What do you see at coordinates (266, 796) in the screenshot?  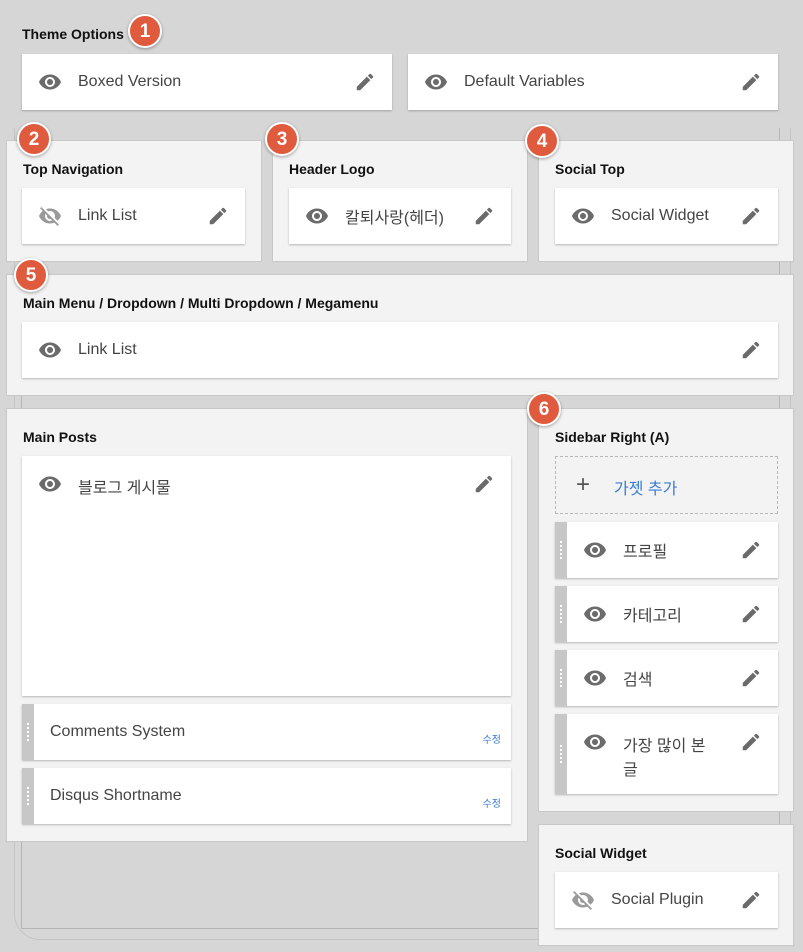 I see `disqus-shortname-widget: Disqus Shortname 수정` at bounding box center [266, 796].